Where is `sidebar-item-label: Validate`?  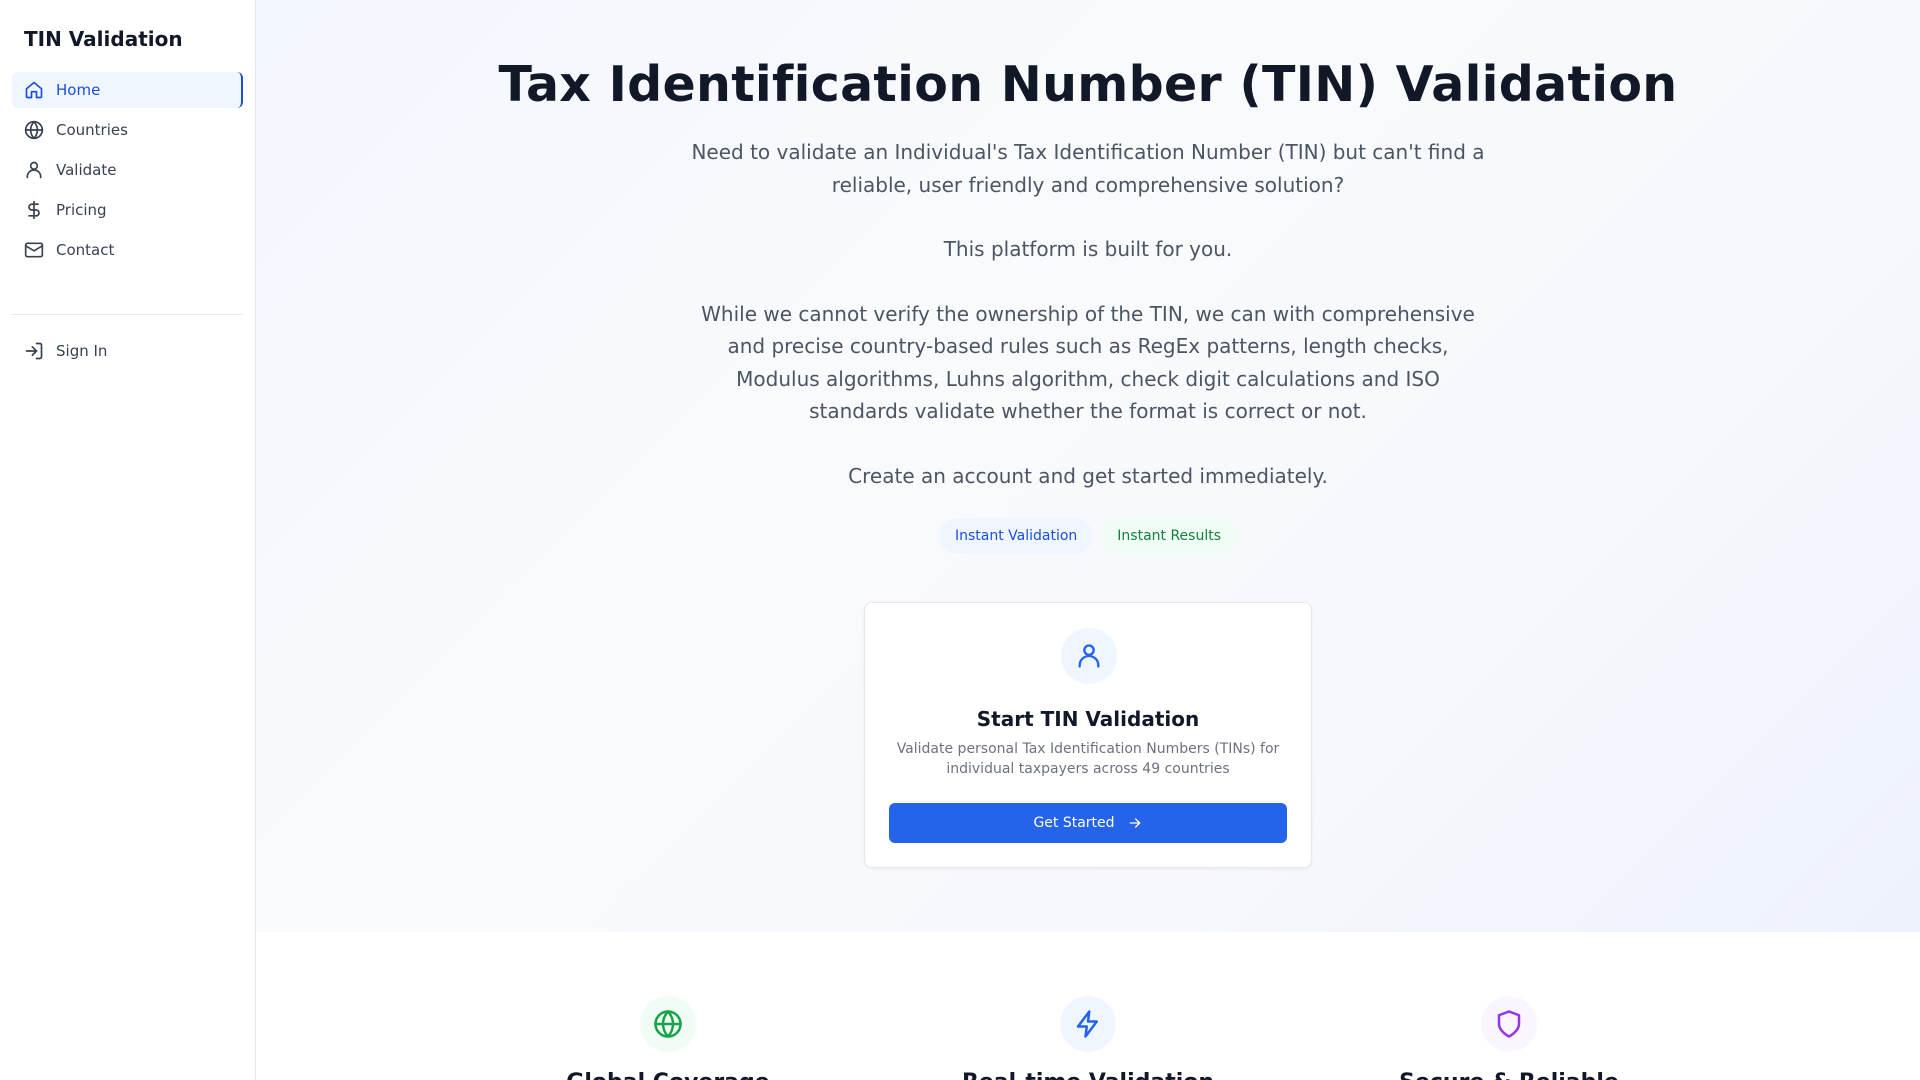
sidebar-item-label: Validate is located at coordinates (86, 170).